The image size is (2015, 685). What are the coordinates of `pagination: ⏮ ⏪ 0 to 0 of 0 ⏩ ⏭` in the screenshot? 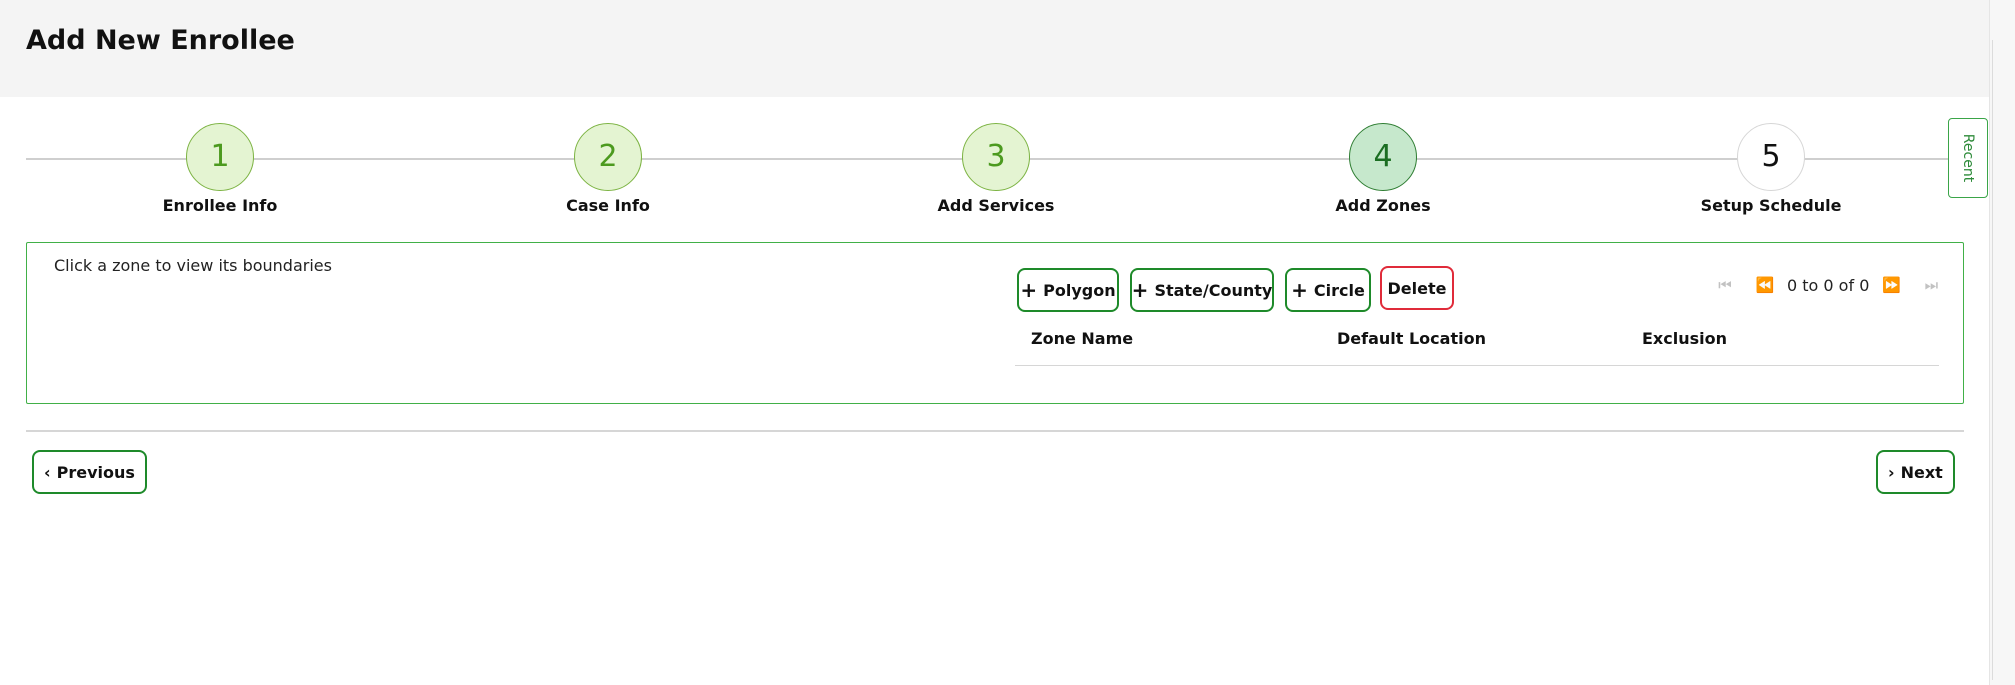 It's located at (1828, 285).